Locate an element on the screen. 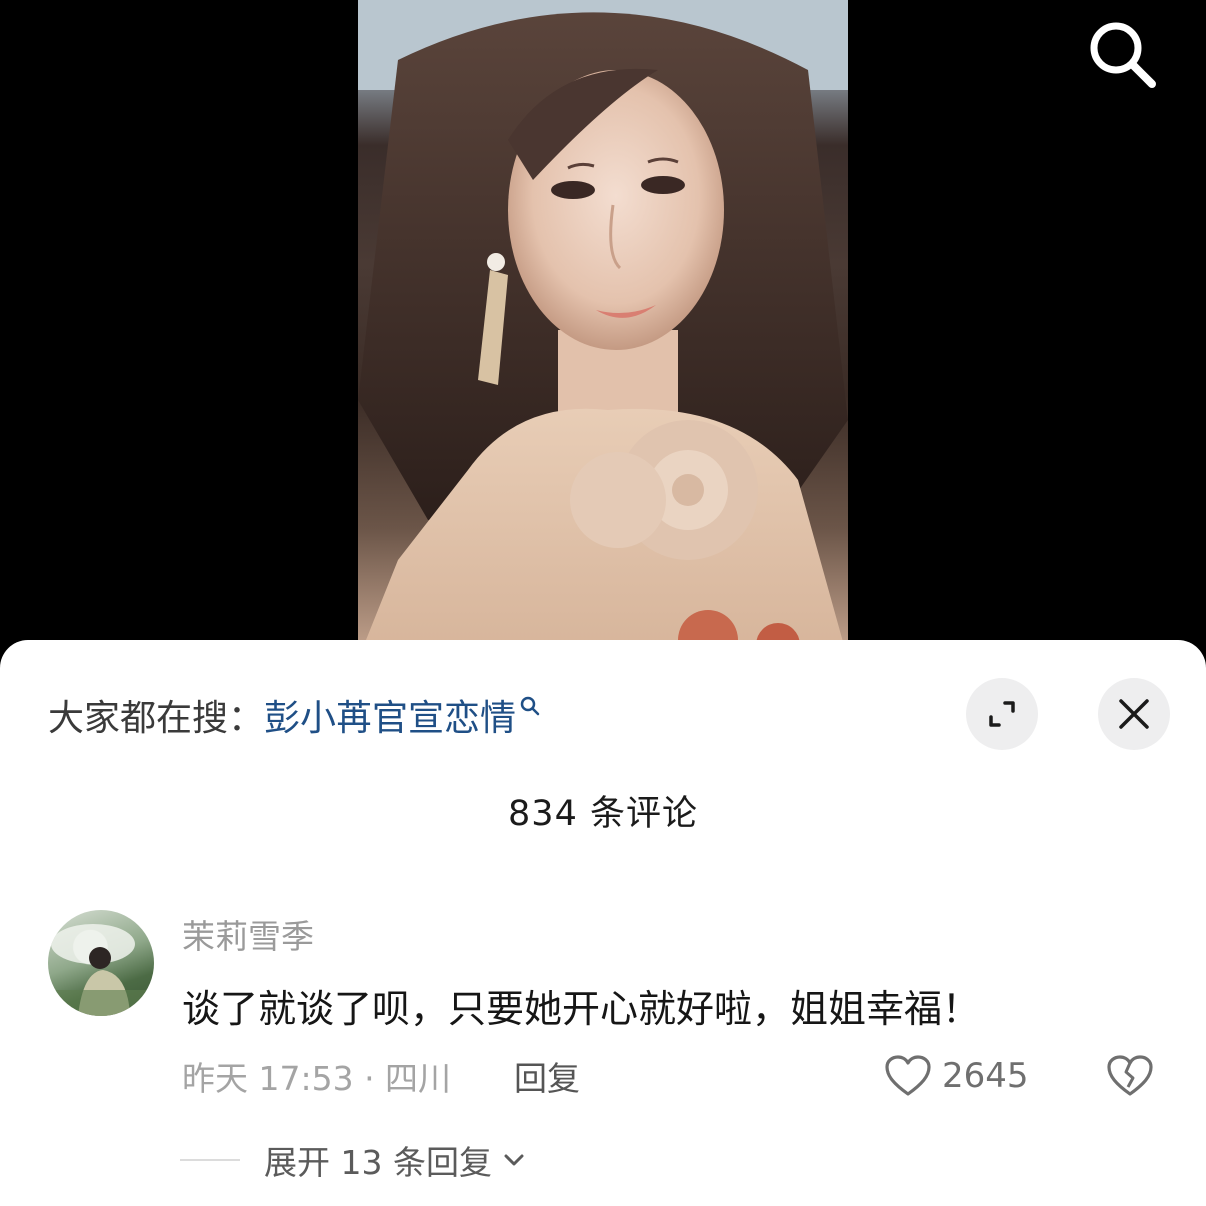 The image size is (1206, 1206). dislike-button is located at coordinates (1130, 1078).